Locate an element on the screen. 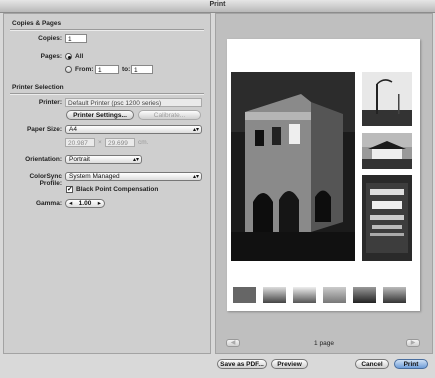  copies-field: 1 is located at coordinates (76, 38).